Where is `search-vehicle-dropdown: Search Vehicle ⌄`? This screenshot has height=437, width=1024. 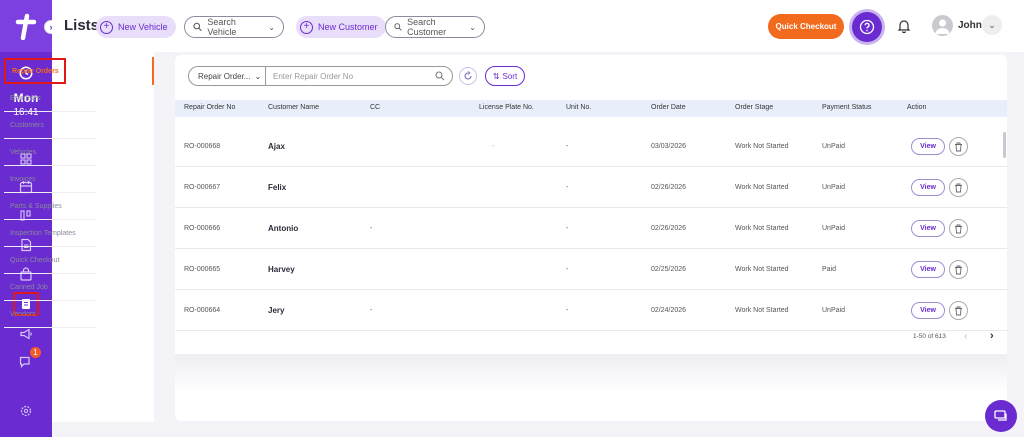
search-vehicle-dropdown: Search Vehicle ⌄ is located at coordinates (234, 27).